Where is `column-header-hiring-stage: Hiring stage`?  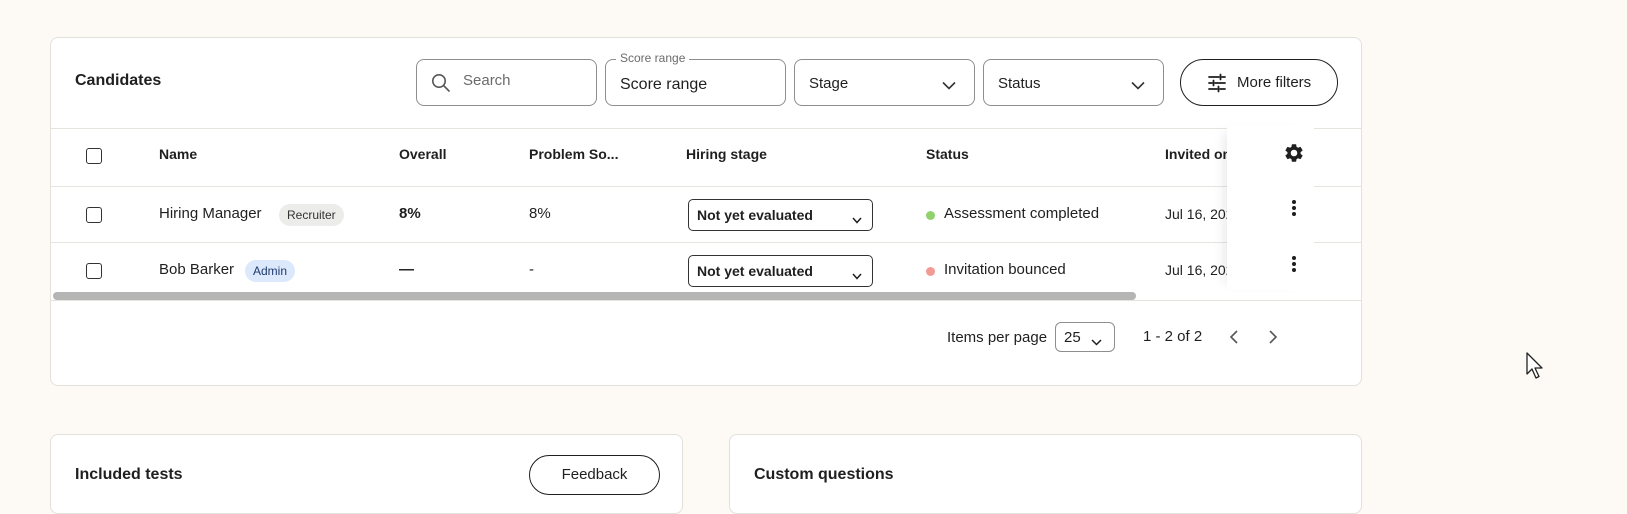
column-header-hiring-stage: Hiring stage is located at coordinates (726, 154).